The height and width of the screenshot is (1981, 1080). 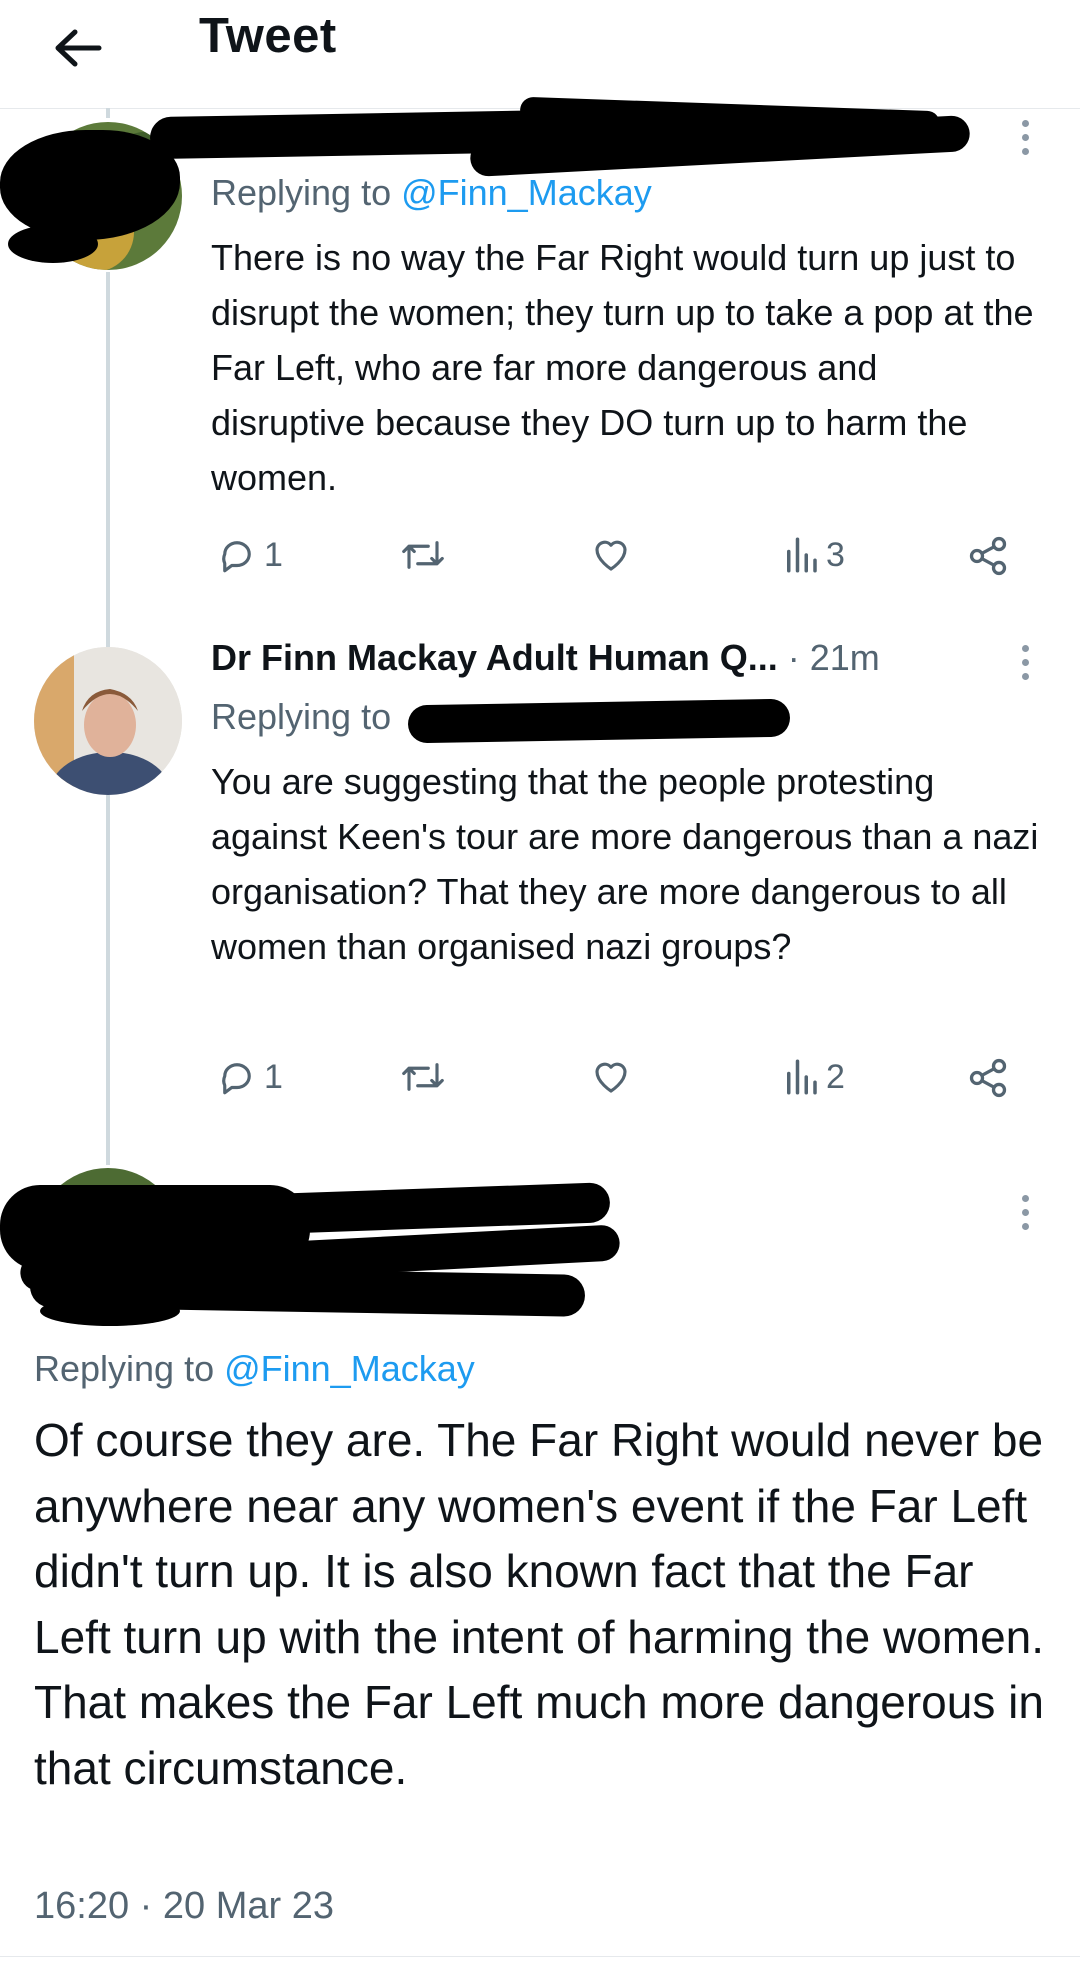 I want to click on divider, so click(x=540, y=1956).